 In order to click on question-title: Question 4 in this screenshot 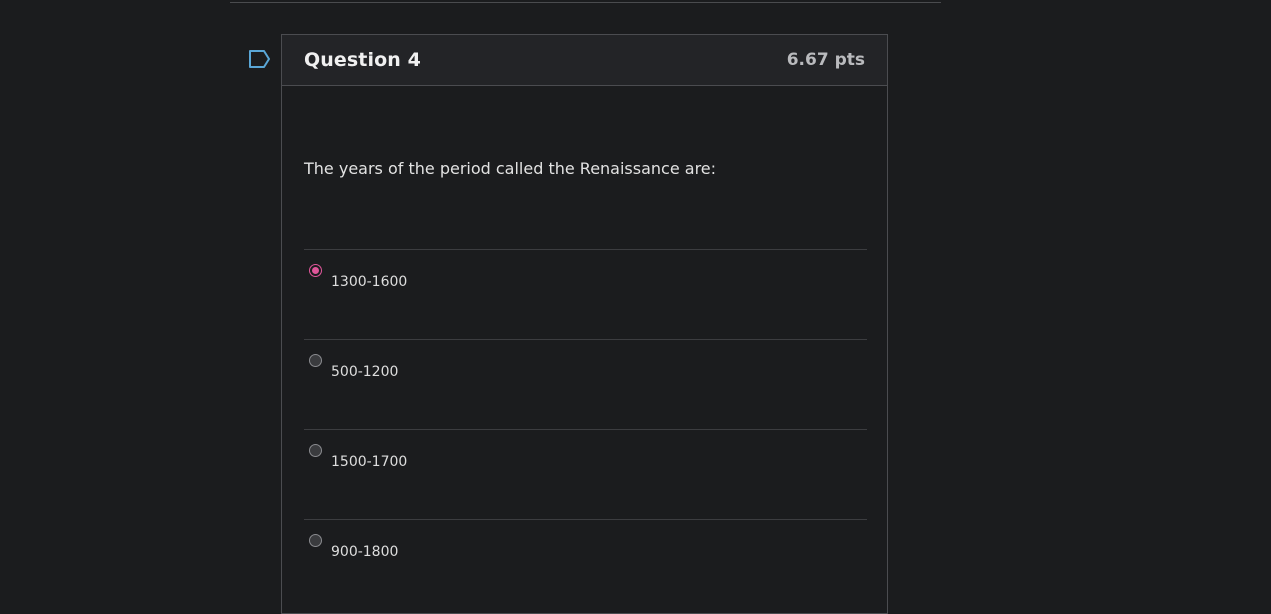, I will do `click(362, 60)`.